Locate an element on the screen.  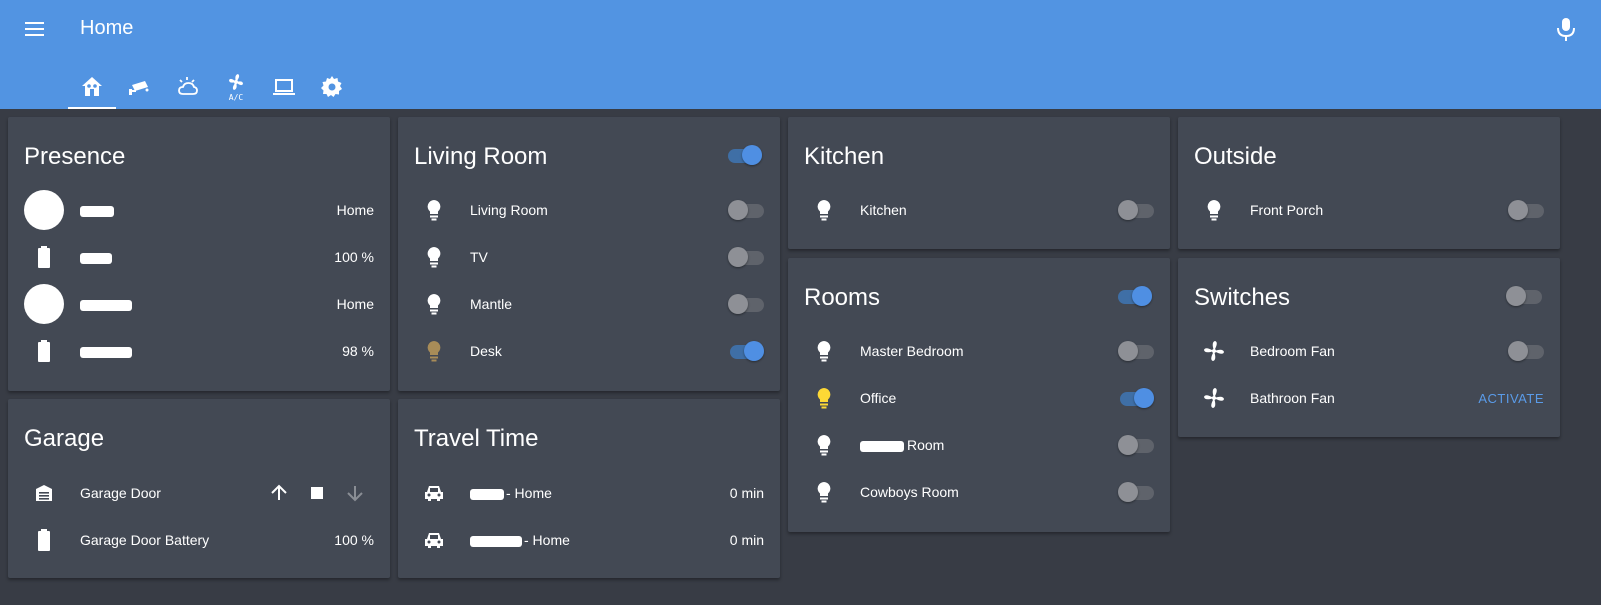
light-label: TV is located at coordinates (479, 257).